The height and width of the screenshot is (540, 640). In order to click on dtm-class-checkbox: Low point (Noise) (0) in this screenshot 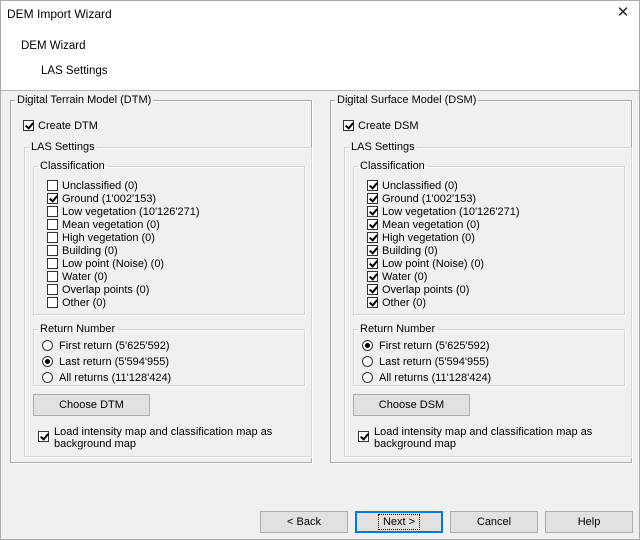, I will do `click(105, 263)`.